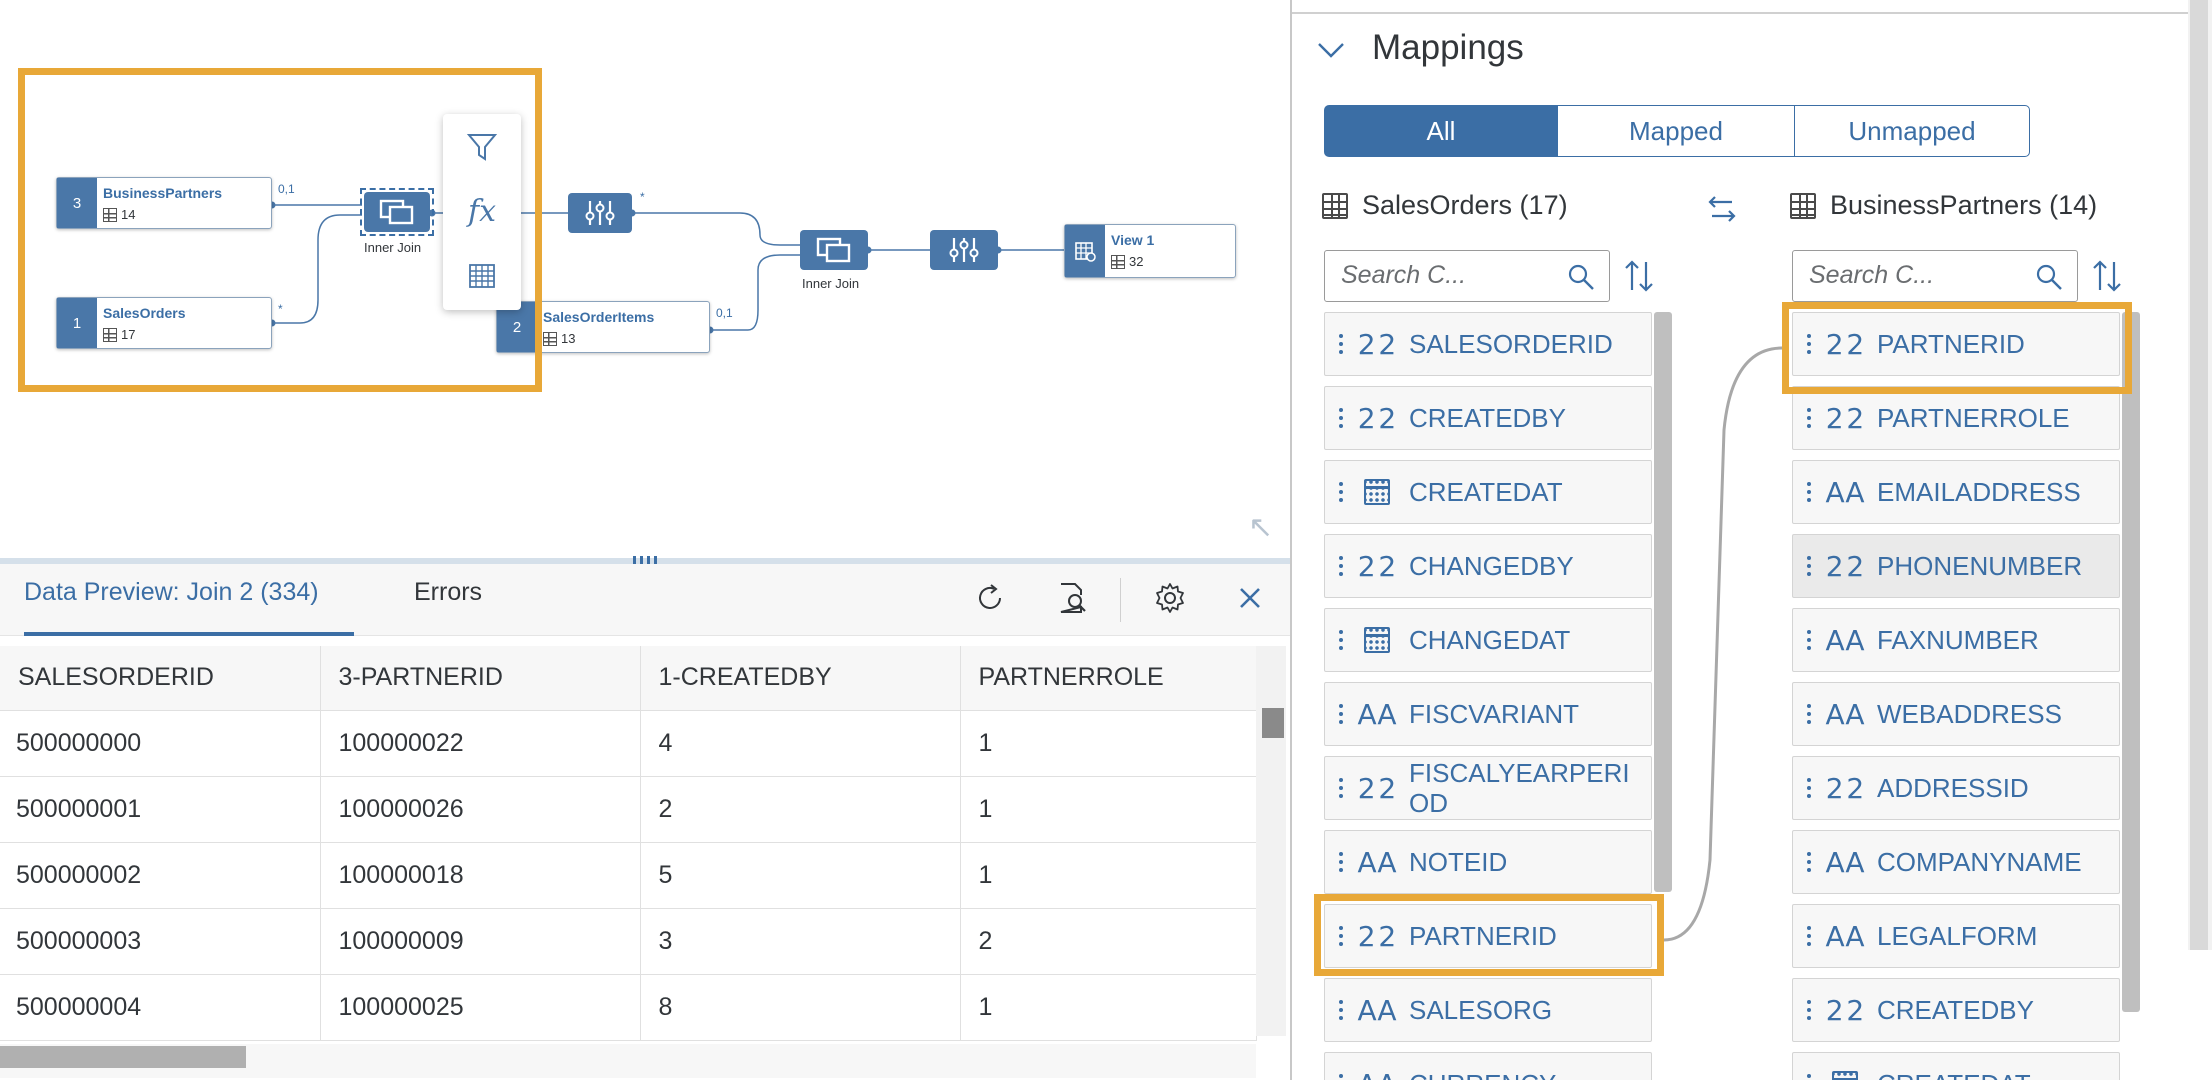 The width and height of the screenshot is (2212, 1080). Describe the element at coordinates (1676, 131) in the screenshot. I see `segment-mapped: Mapped` at that location.